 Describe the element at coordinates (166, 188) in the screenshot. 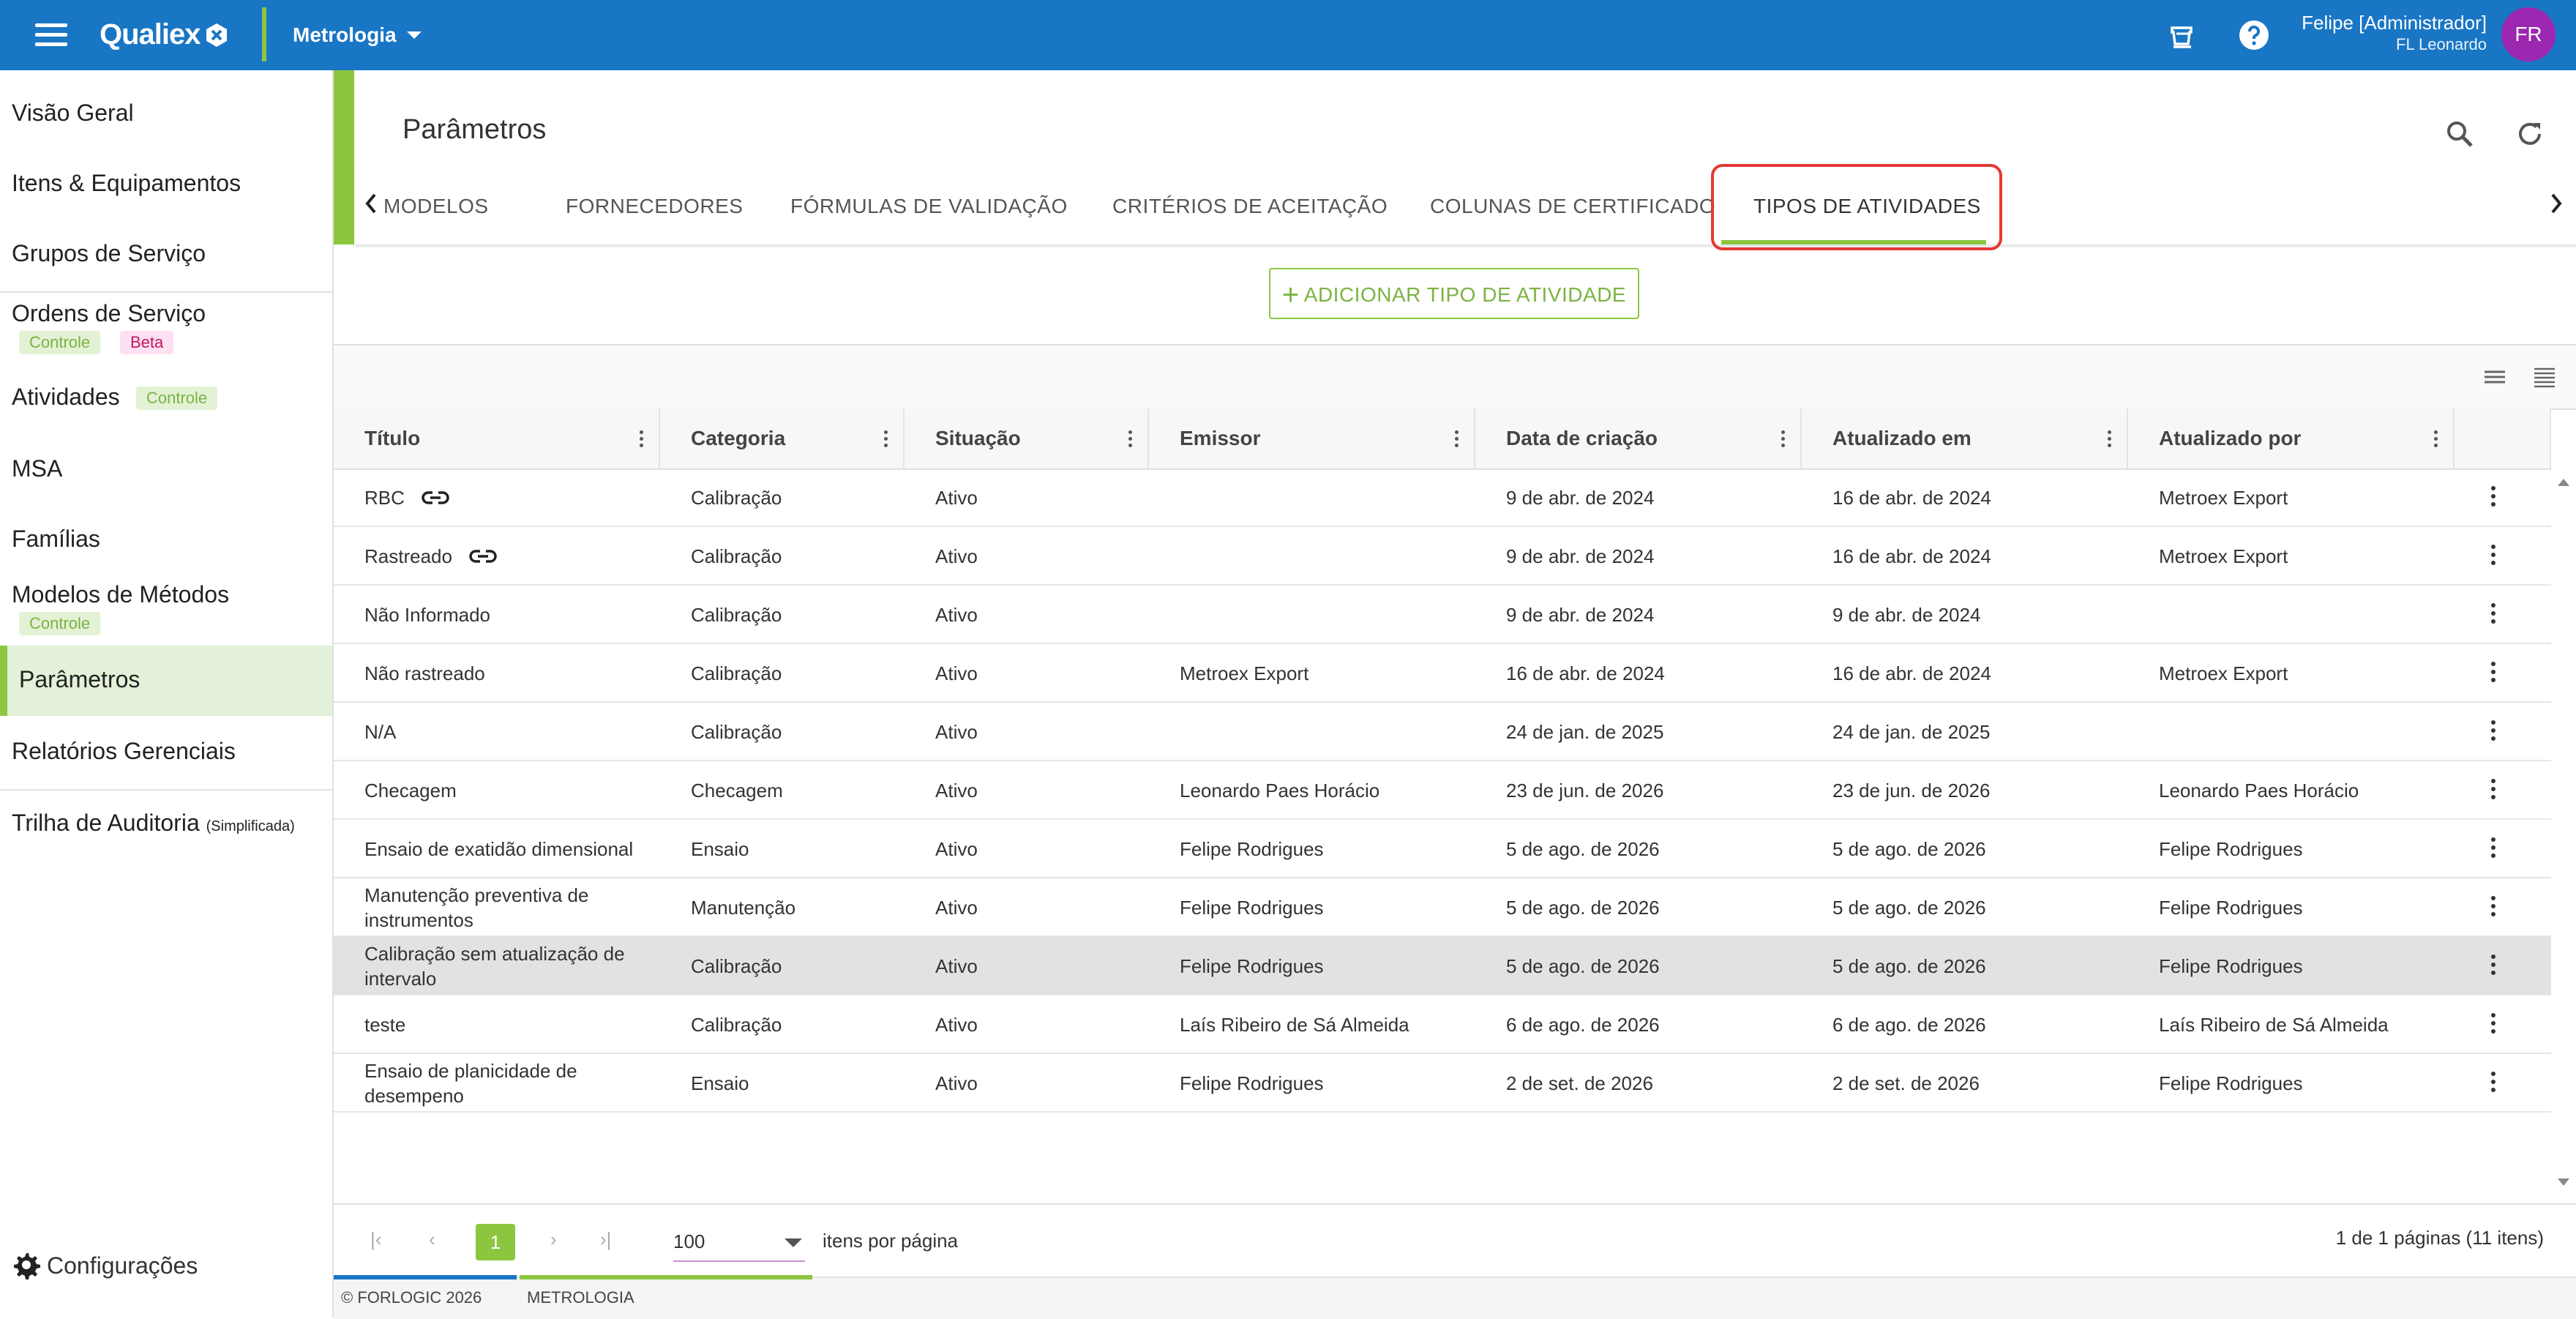

I see `sidebar-item-itens-equipamentos: Itens & Equipamentos` at that location.